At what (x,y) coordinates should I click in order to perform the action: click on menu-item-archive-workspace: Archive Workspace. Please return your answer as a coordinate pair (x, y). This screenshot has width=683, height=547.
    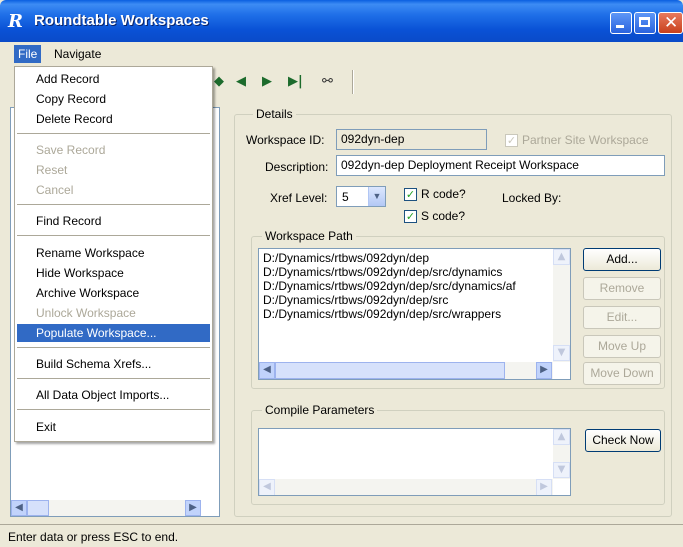
    Looking at the image, I should click on (113, 293).